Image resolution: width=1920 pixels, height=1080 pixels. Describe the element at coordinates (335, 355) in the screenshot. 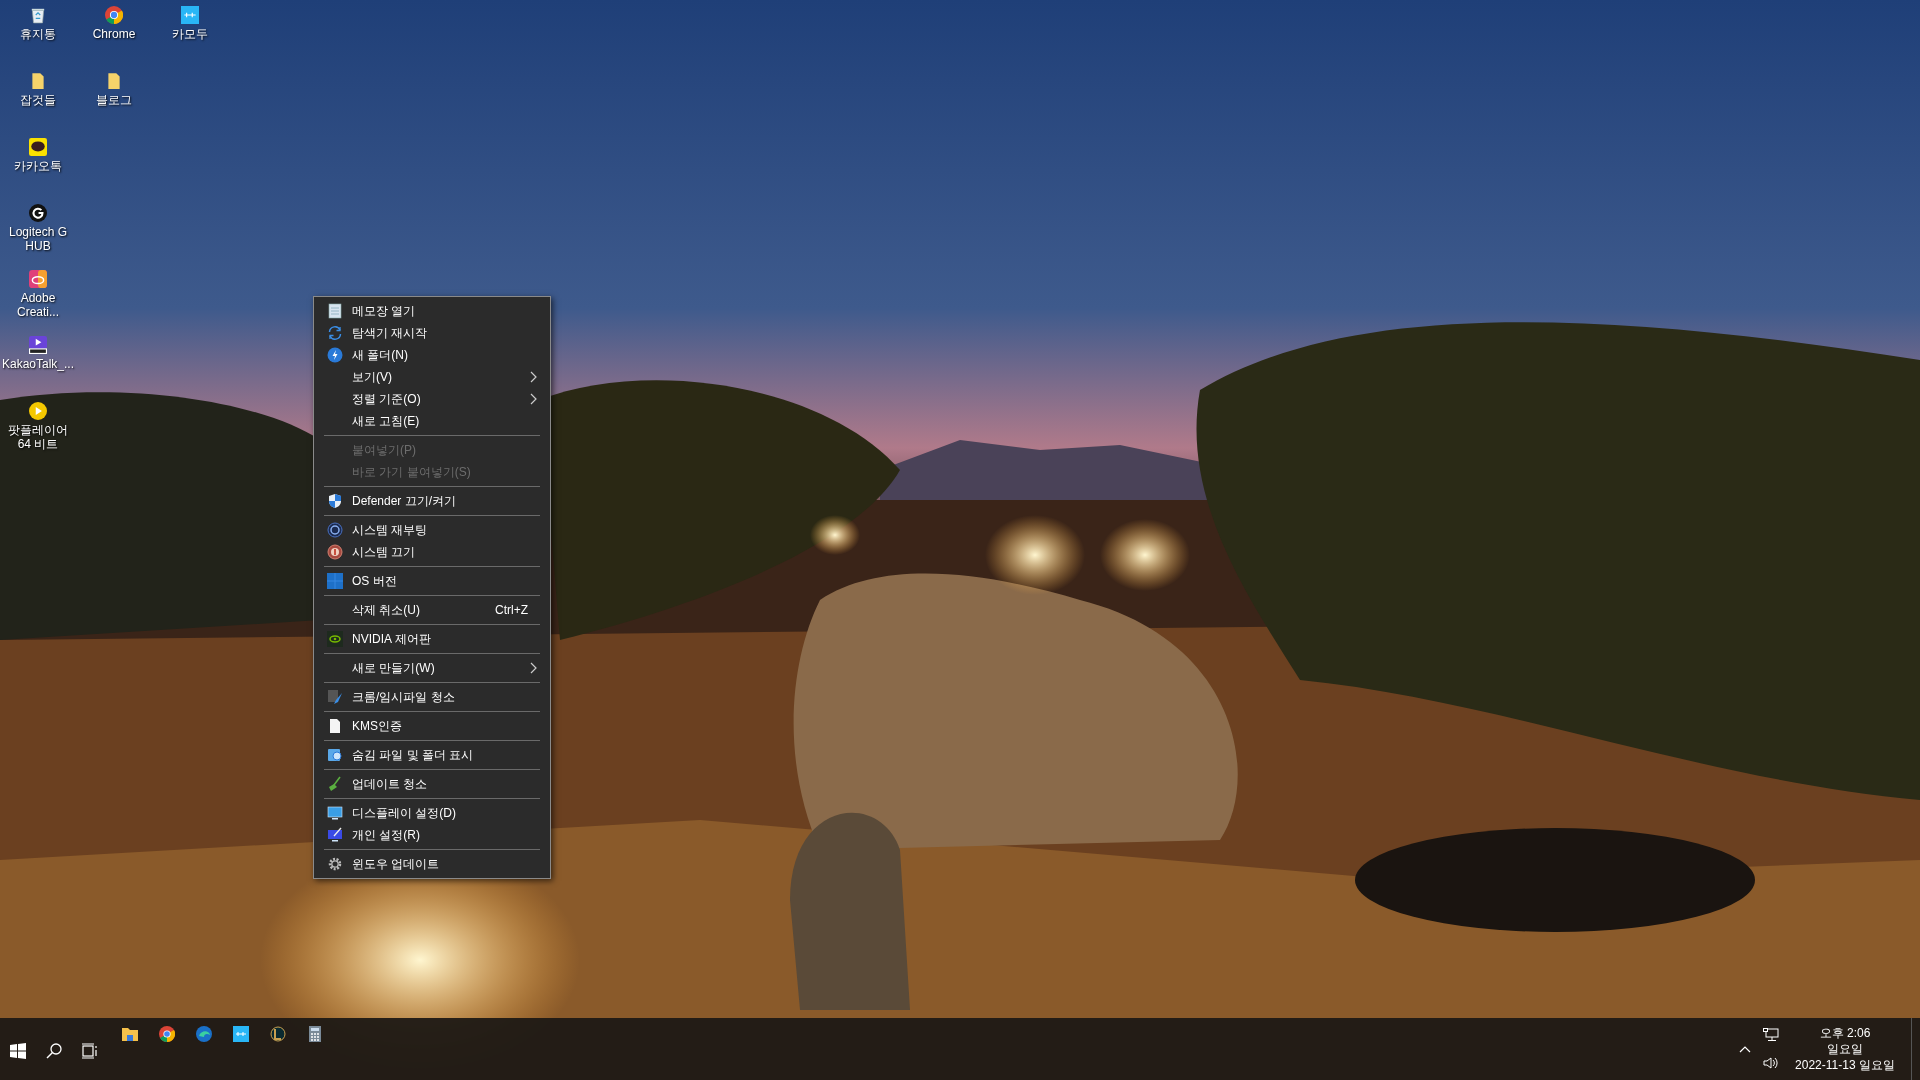

I see `lightning-icon` at that location.